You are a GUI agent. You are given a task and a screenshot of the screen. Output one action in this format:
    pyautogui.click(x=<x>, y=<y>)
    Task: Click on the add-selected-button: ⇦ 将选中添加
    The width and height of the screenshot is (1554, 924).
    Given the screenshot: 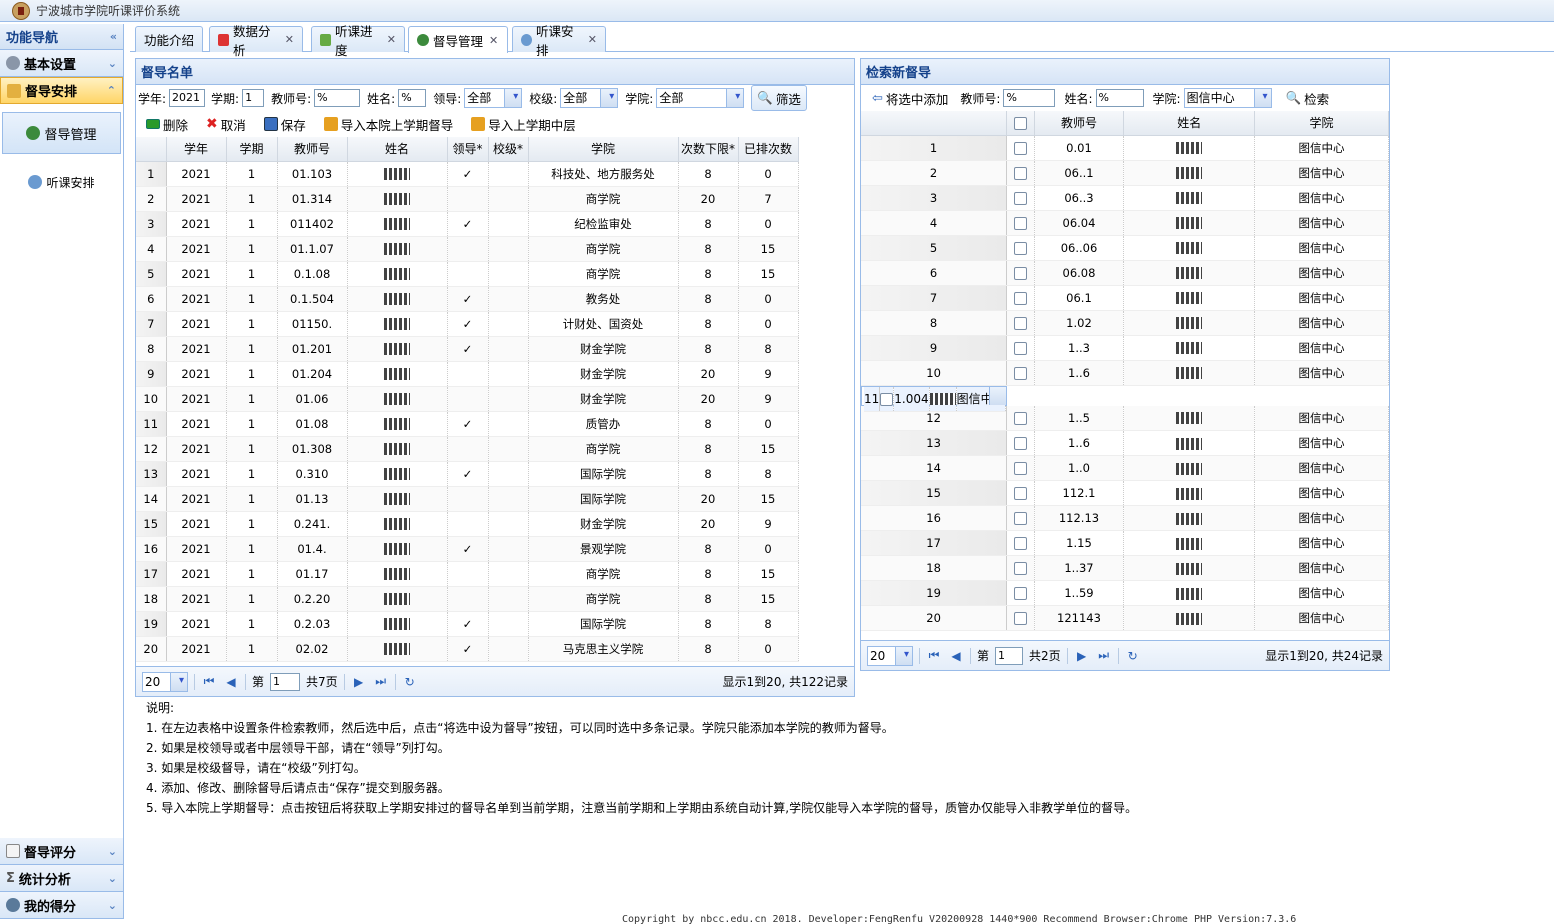 What is the action you would take?
    pyautogui.click(x=910, y=98)
    